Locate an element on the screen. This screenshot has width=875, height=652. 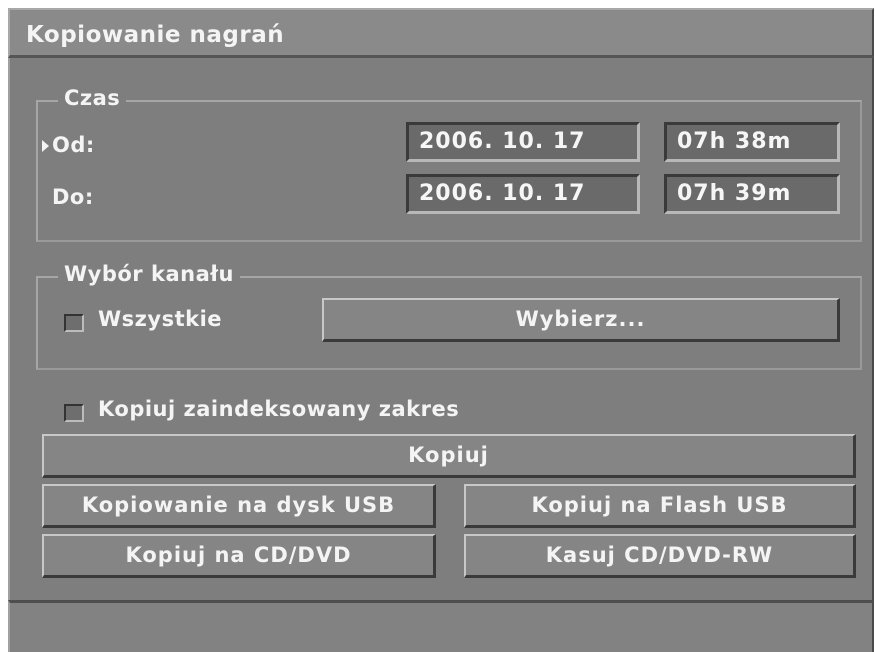
from-label: Od: is located at coordinates (73, 145).